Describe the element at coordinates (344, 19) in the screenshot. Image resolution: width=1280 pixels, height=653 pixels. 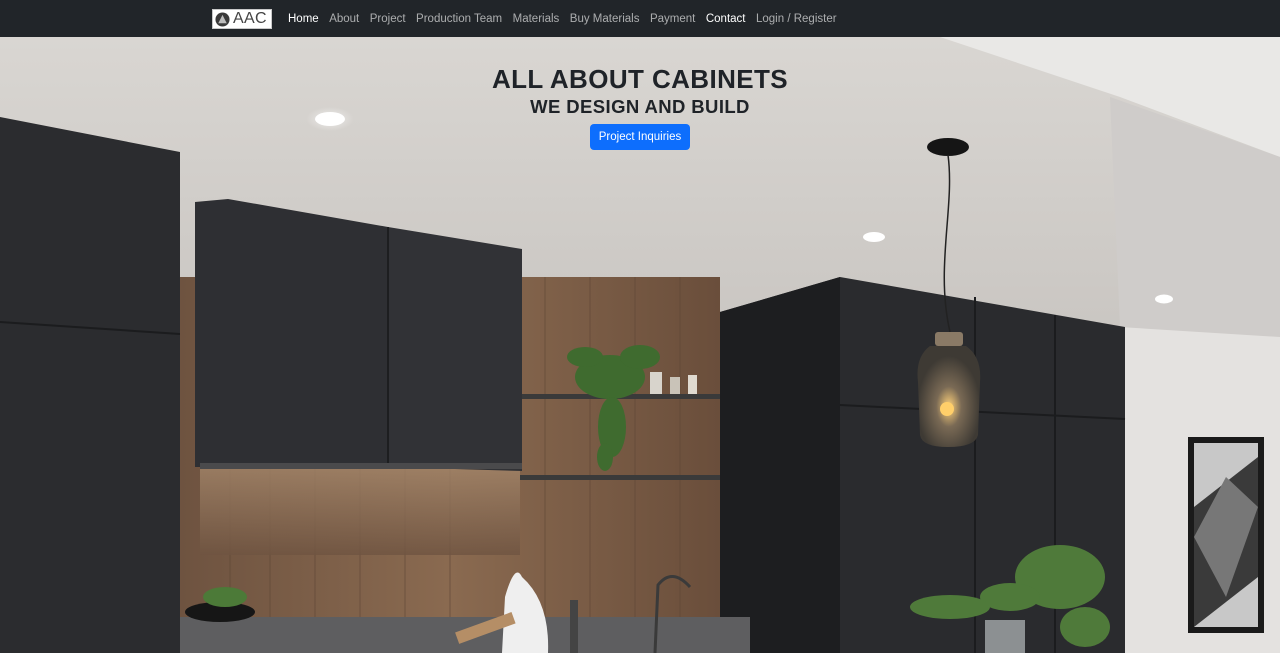
I see `nav-link-about: About` at that location.